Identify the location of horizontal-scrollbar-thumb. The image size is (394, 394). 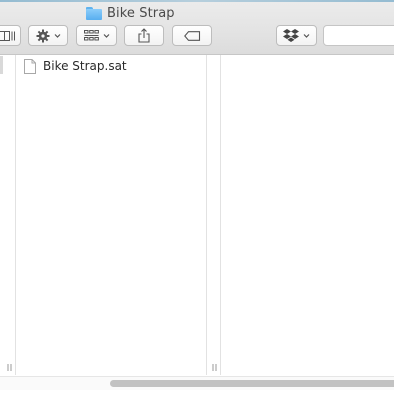
(252, 383).